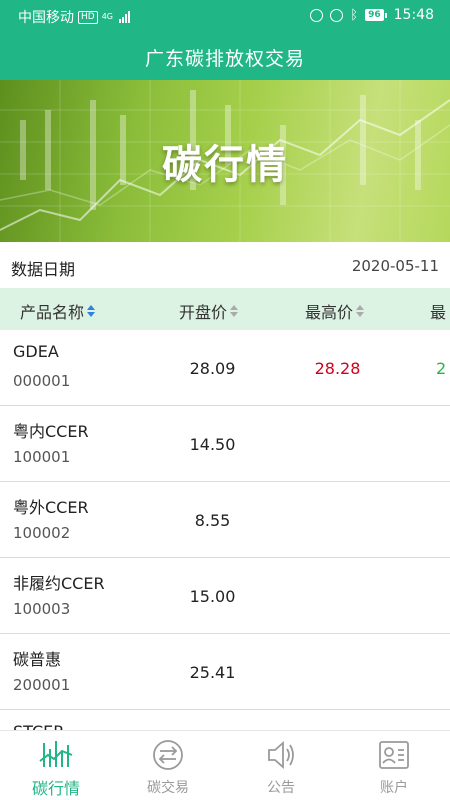  Describe the element at coordinates (212, 520) in the screenshot. I see `open-price: 8.55` at that location.